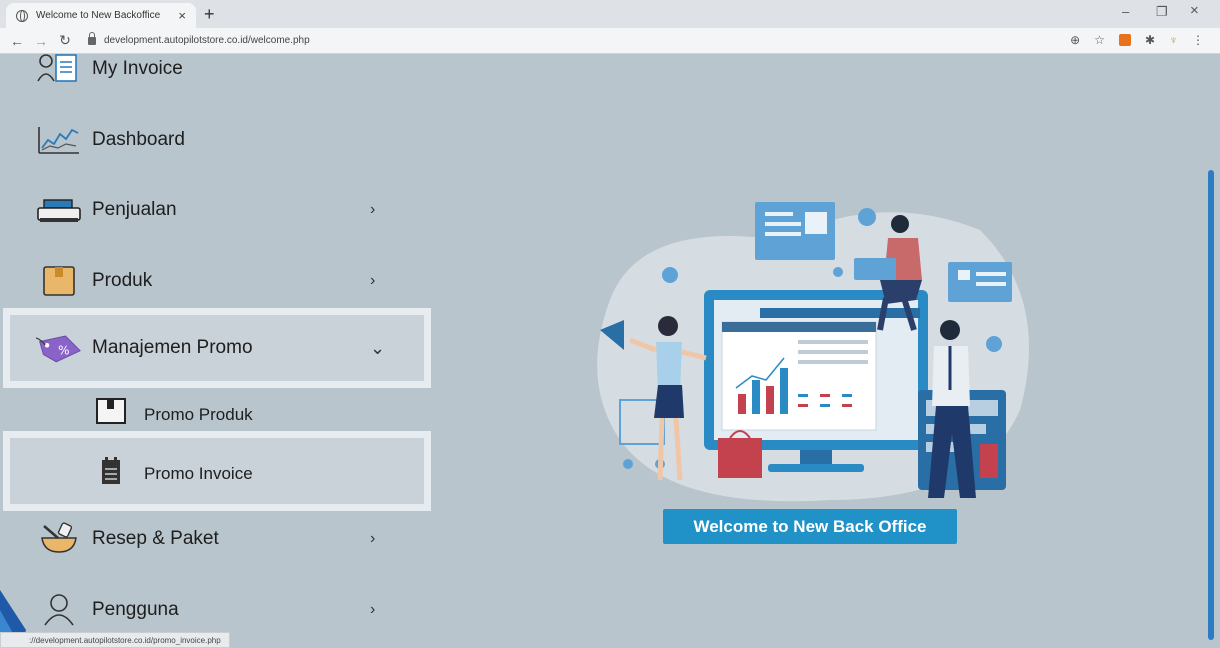 Image resolution: width=1220 pixels, height=648 pixels. I want to click on mortar-pestle-icon, so click(59, 539).